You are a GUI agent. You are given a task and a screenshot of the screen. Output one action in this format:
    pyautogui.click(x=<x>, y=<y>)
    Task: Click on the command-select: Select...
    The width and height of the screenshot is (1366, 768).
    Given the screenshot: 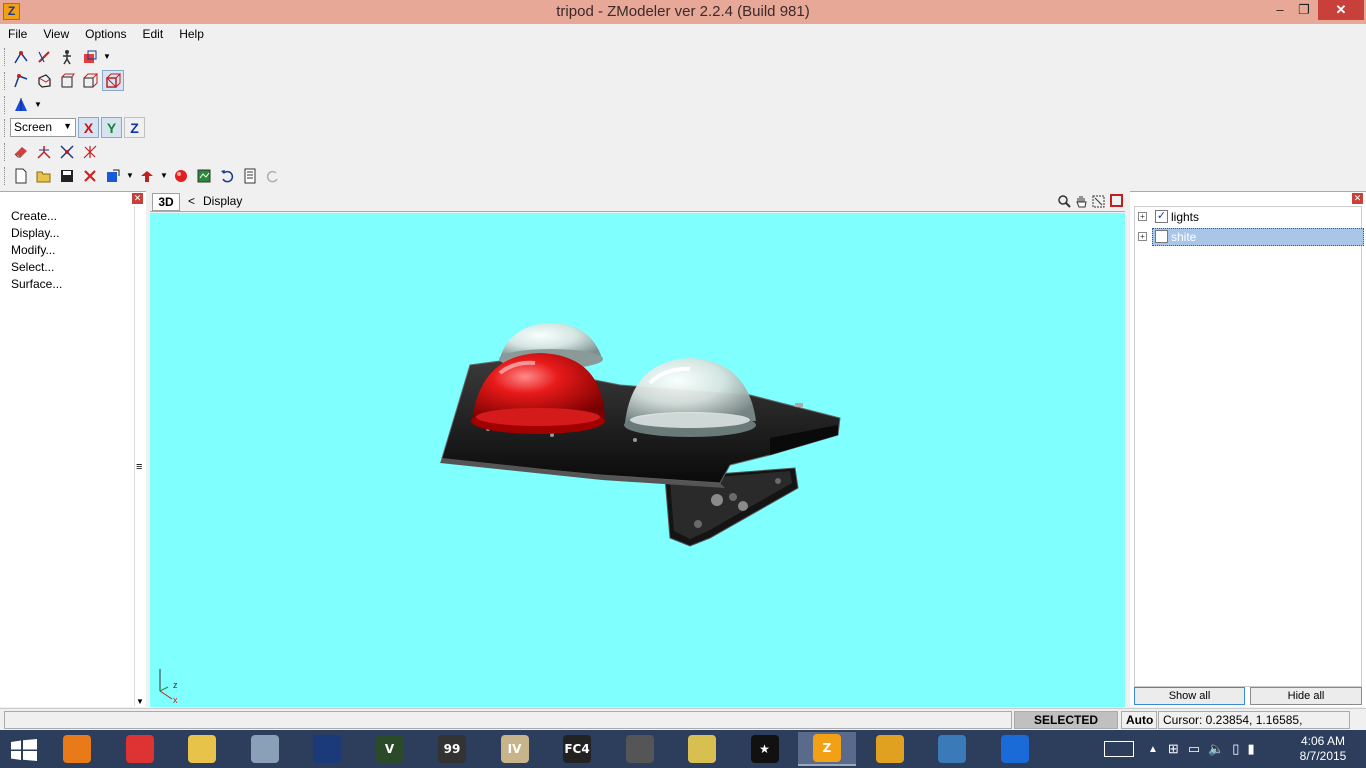 What is the action you would take?
    pyautogui.click(x=36, y=267)
    